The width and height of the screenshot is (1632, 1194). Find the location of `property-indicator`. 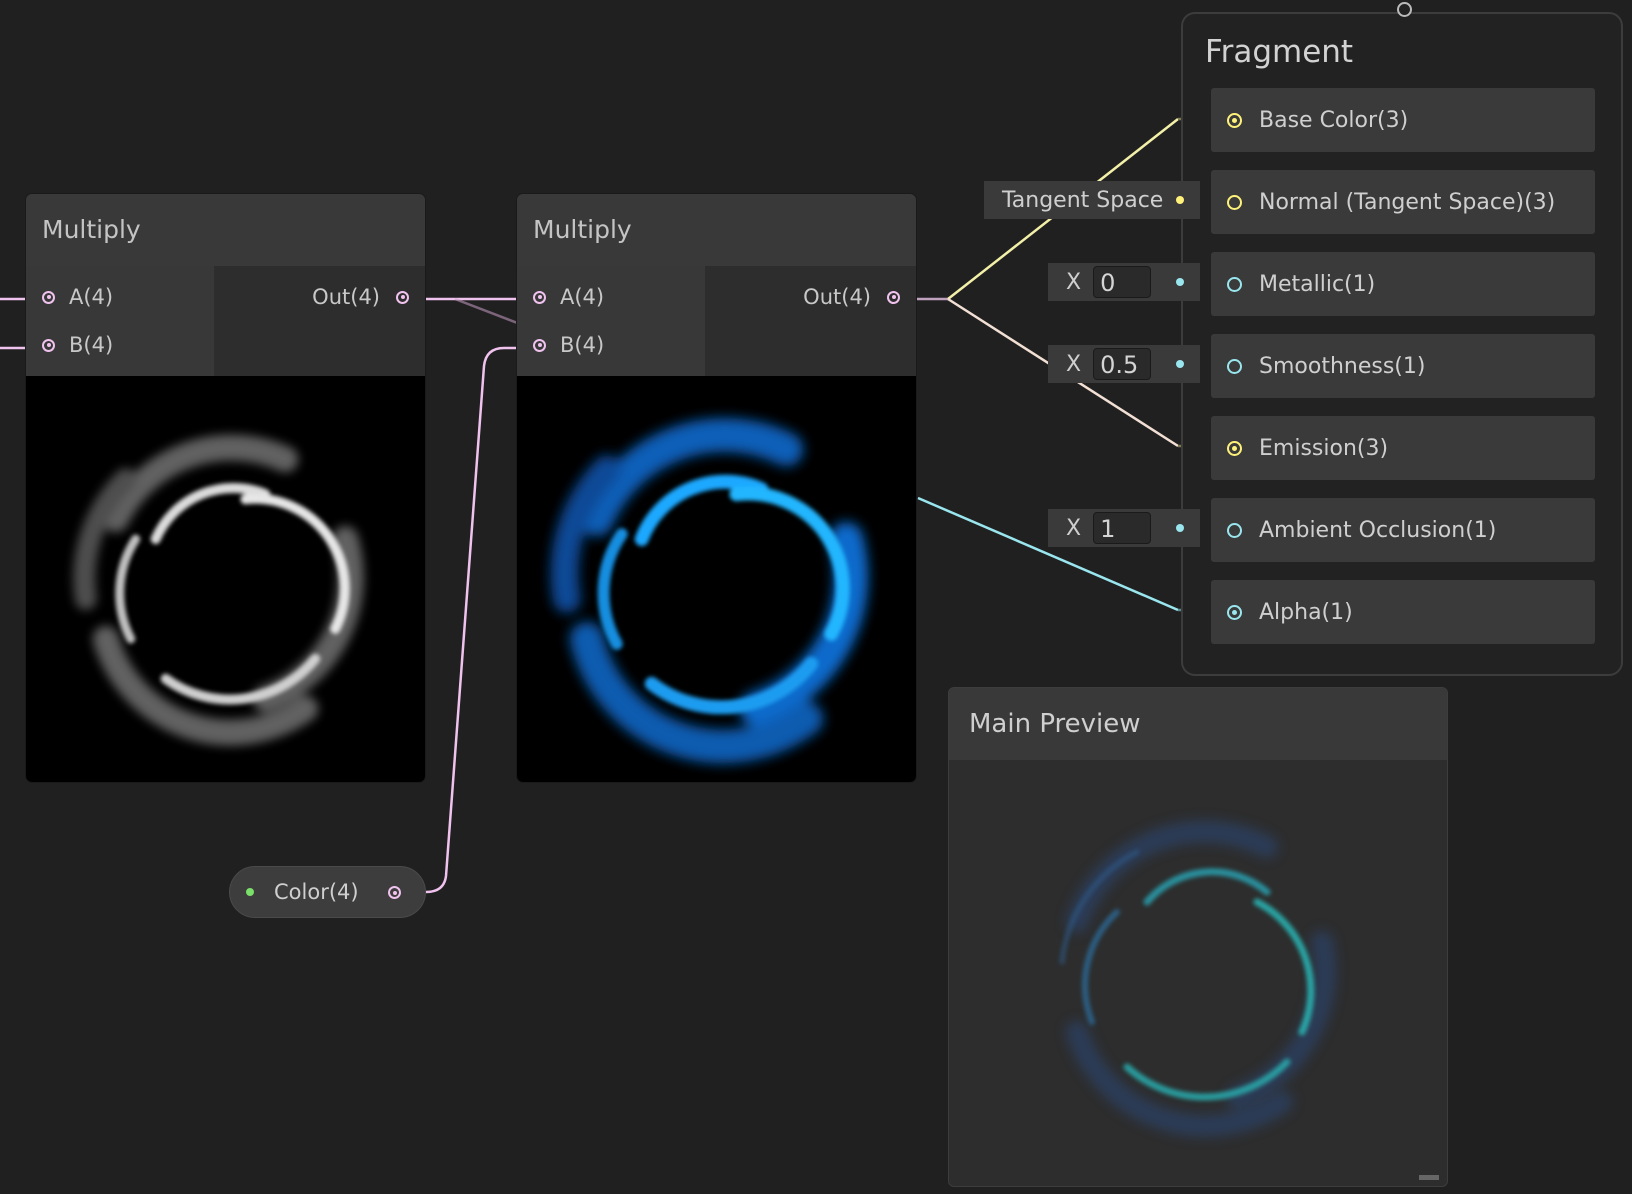

property-indicator is located at coordinates (250, 892).